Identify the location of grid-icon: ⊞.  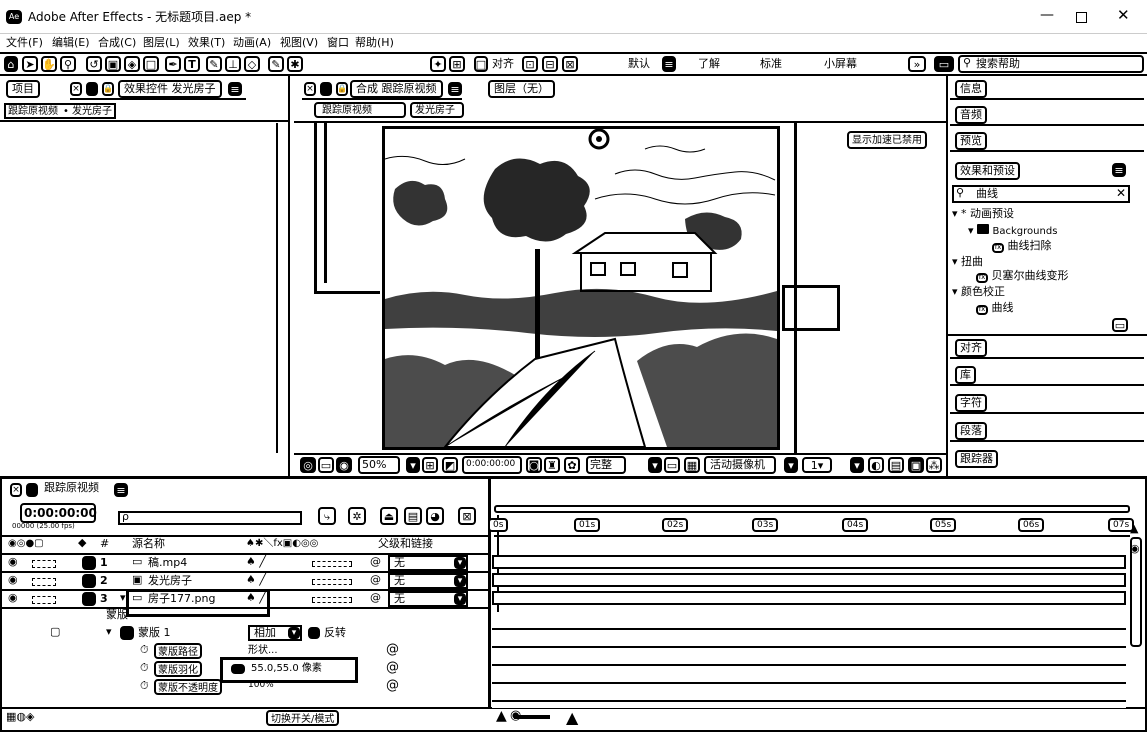
(430, 465).